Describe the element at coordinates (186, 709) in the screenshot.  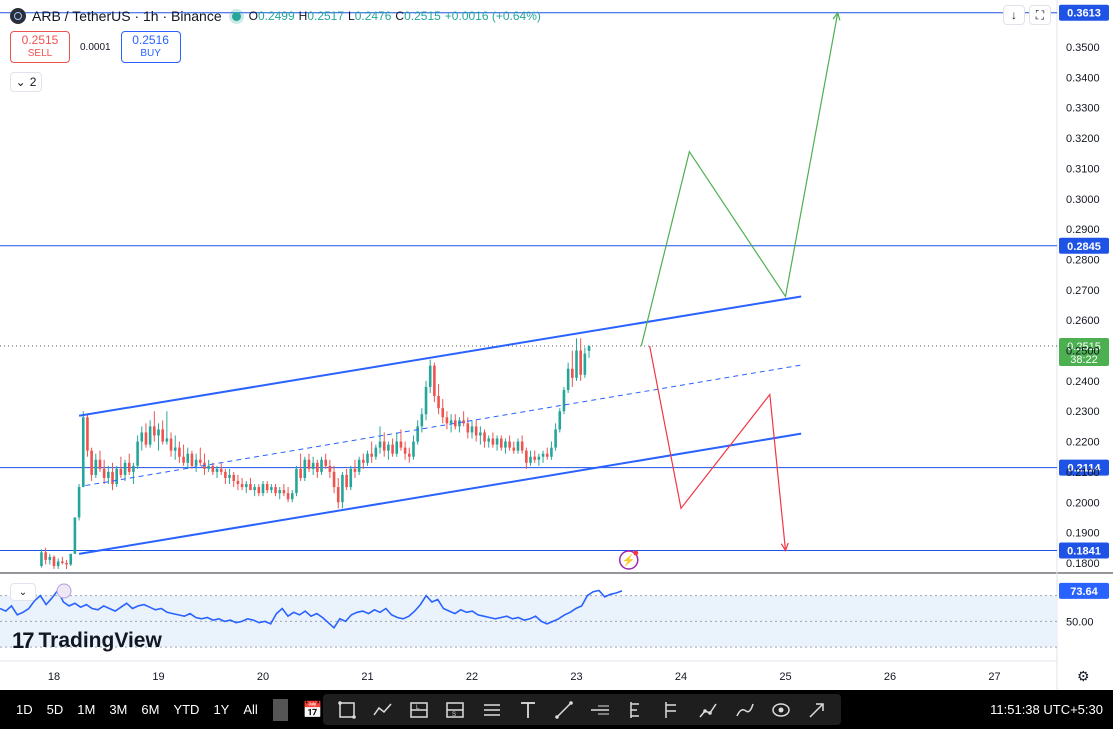
I see `range-ytd: YTD` at that location.